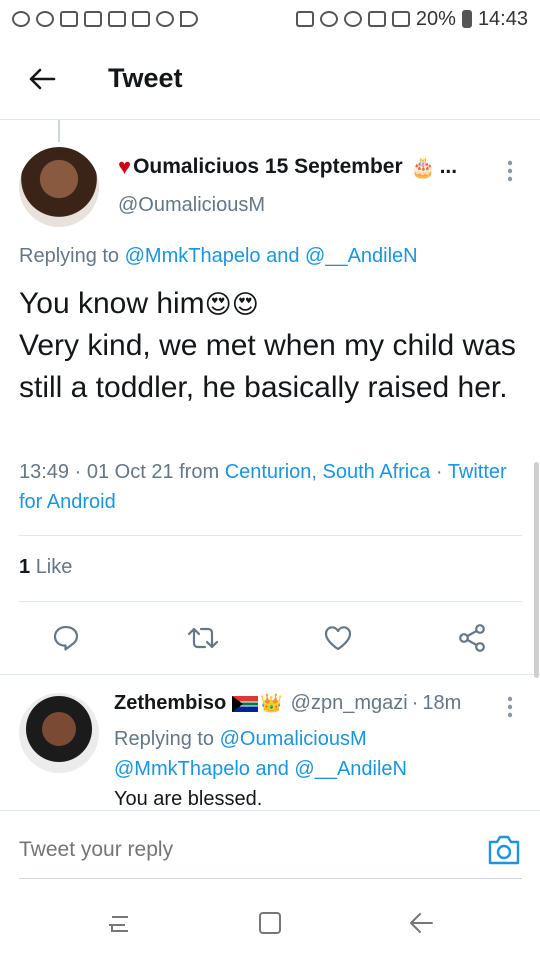 The image size is (540, 960). I want to click on reply-input, so click(239, 850).